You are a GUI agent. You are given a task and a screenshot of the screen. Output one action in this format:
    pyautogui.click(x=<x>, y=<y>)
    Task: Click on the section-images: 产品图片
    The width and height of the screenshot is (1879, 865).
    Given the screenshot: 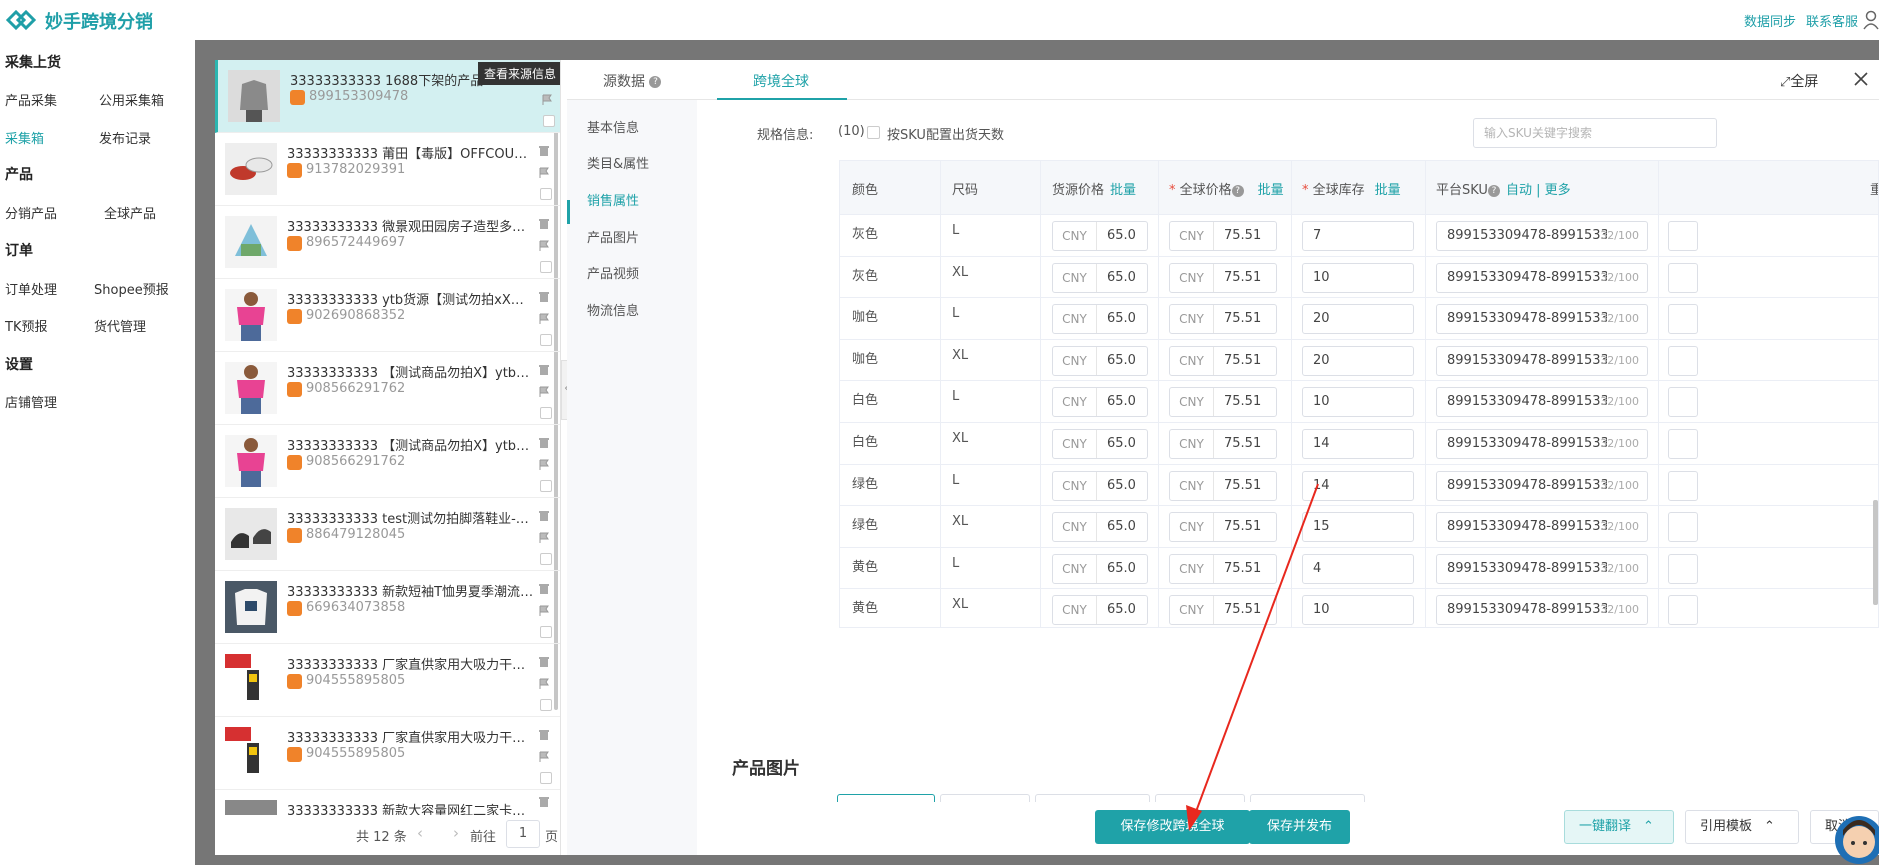 What is the action you would take?
    pyautogui.click(x=613, y=236)
    